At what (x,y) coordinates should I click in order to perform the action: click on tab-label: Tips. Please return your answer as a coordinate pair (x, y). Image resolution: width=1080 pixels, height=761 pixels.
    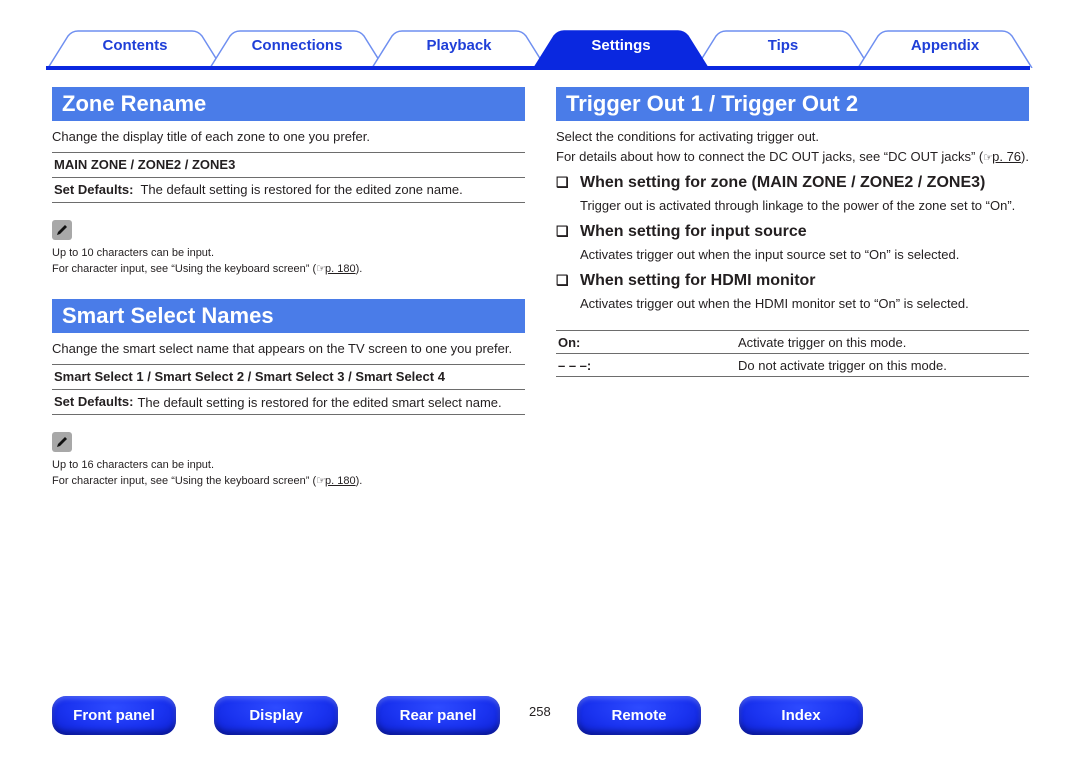
    Looking at the image, I should click on (783, 45).